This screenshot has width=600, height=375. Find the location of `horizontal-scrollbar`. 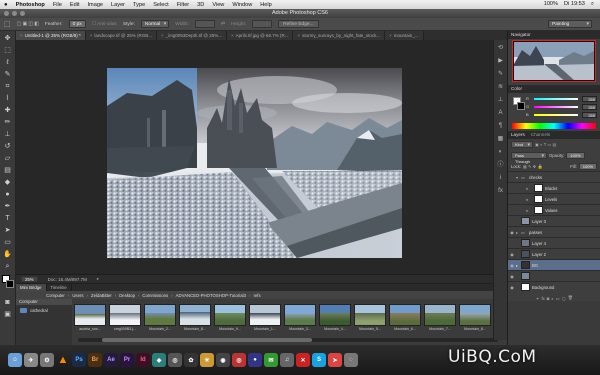

horizontal-scrollbar is located at coordinates (288, 340).